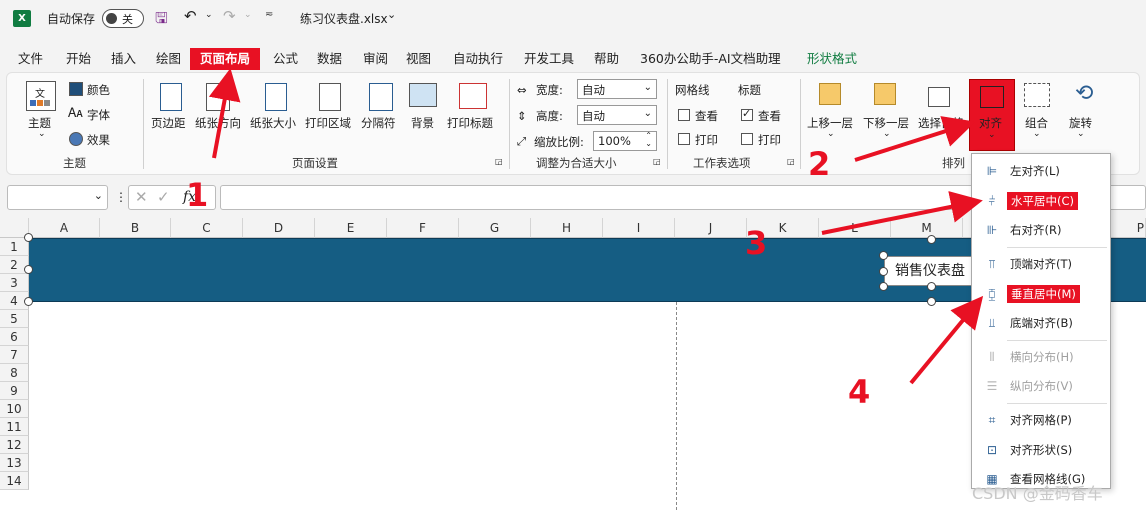  Describe the element at coordinates (1037, 493) in the screenshot. I see `watermark: CSDN @金码香车` at that location.